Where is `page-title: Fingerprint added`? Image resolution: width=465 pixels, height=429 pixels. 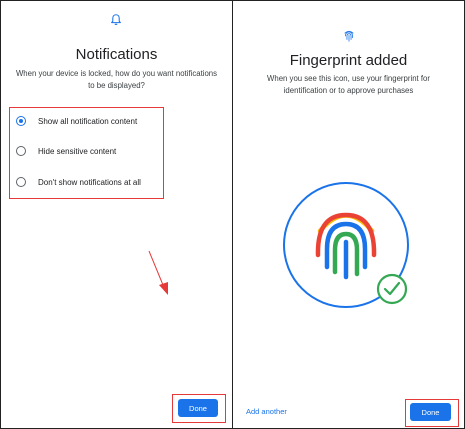 page-title: Fingerprint added is located at coordinates (348, 60).